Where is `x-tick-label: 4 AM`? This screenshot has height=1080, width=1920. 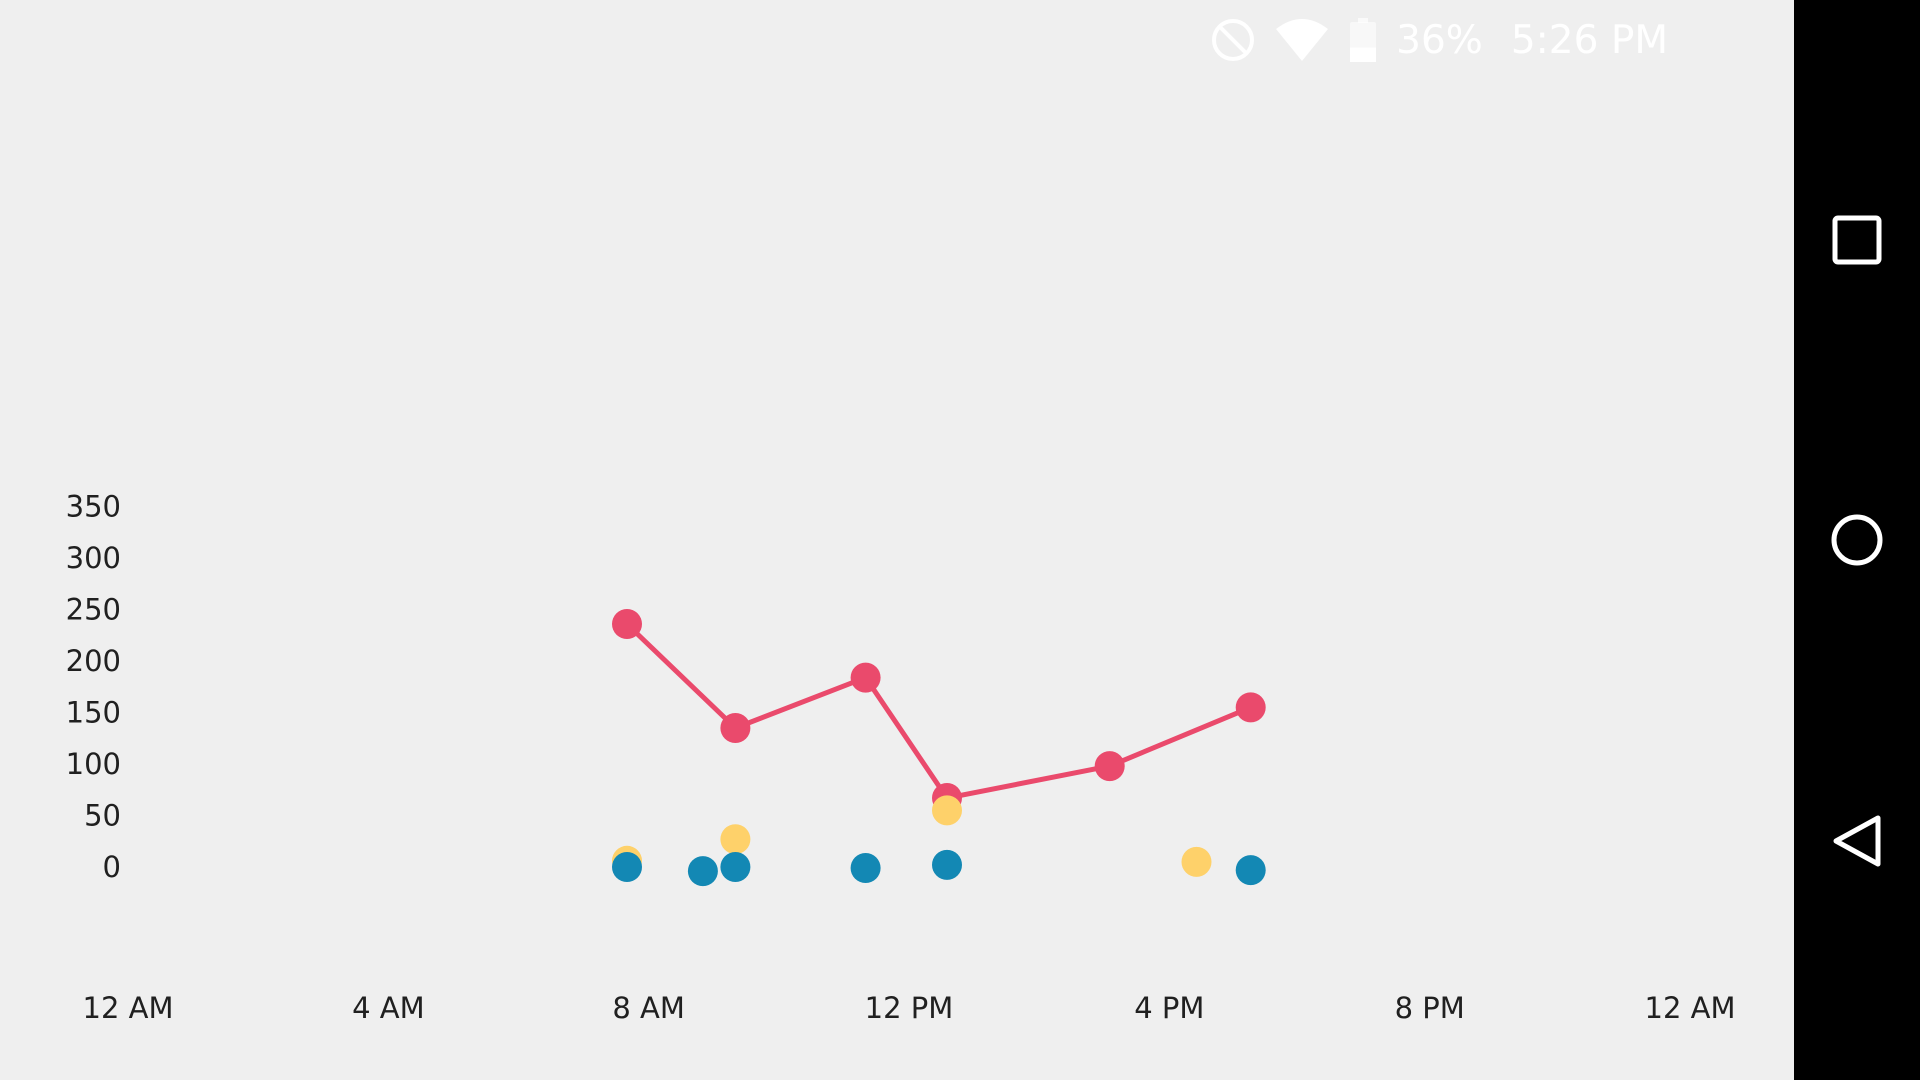
x-tick-label: 4 AM is located at coordinates (388, 1008).